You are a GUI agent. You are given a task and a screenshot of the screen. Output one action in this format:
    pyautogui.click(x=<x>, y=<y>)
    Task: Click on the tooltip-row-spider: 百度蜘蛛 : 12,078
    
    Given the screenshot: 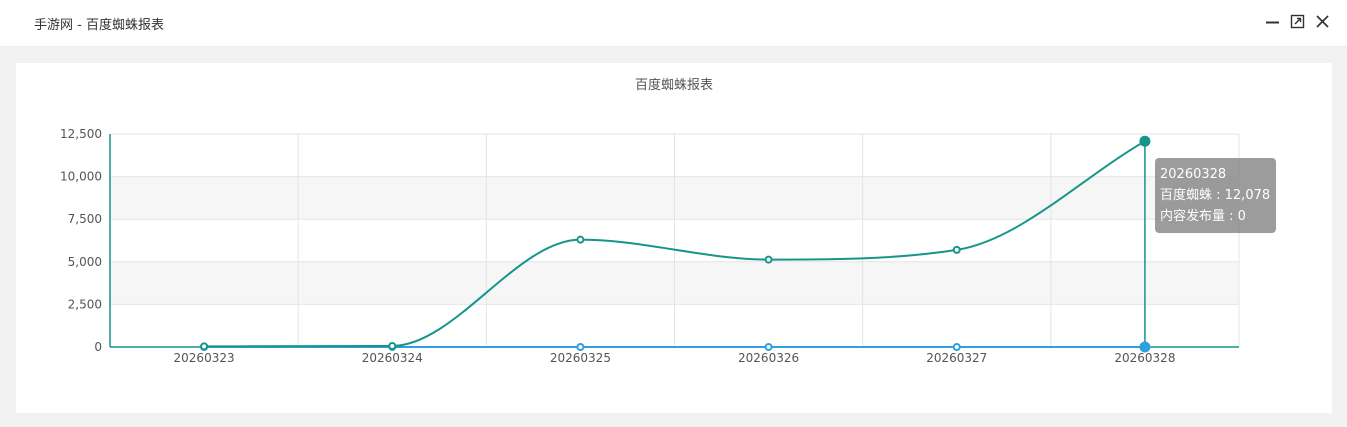 What is the action you would take?
    pyautogui.click(x=1215, y=195)
    